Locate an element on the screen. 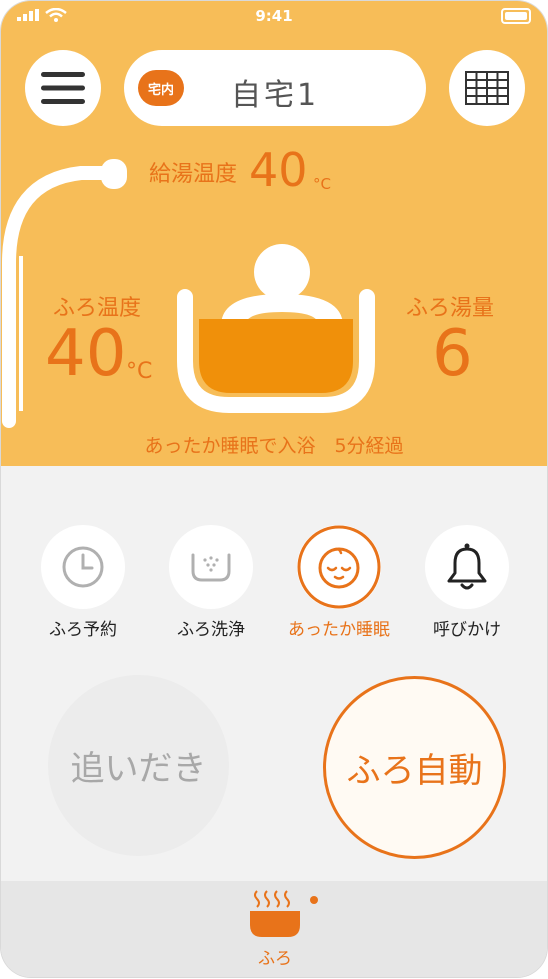 This screenshot has width=548, height=979. tab-bath: ふろ is located at coordinates (275, 929).